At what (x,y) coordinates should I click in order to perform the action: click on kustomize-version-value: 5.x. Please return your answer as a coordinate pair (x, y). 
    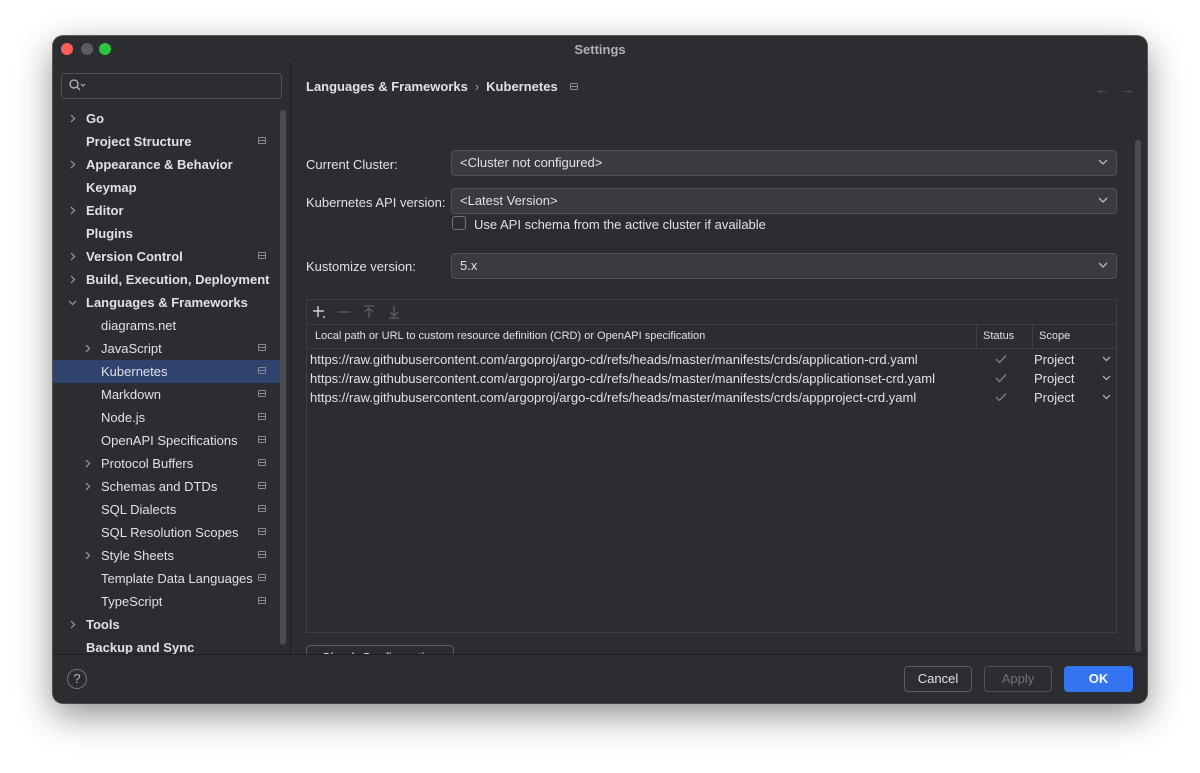
    Looking at the image, I should click on (469, 265).